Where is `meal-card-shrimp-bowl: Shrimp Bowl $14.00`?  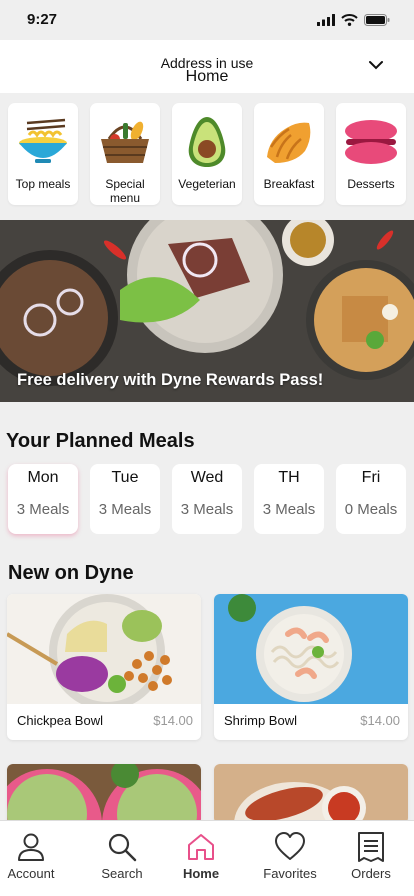 meal-card-shrimp-bowl: Shrimp Bowl $14.00 is located at coordinates (311, 667).